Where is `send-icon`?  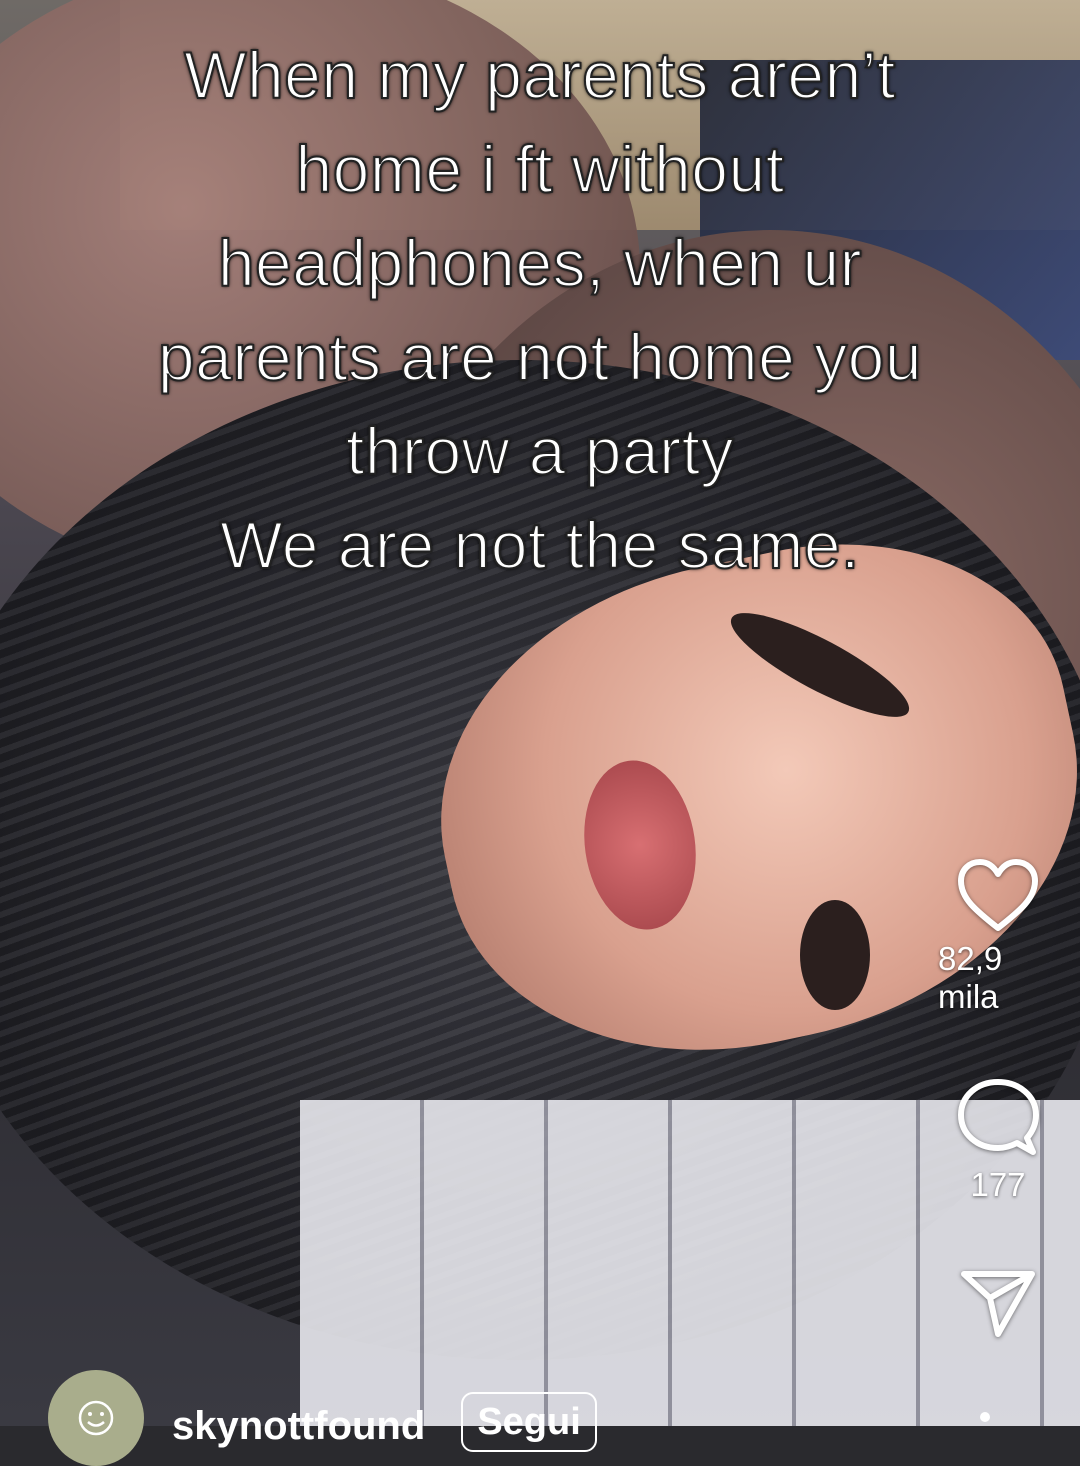
send-icon is located at coordinates (998, 1303).